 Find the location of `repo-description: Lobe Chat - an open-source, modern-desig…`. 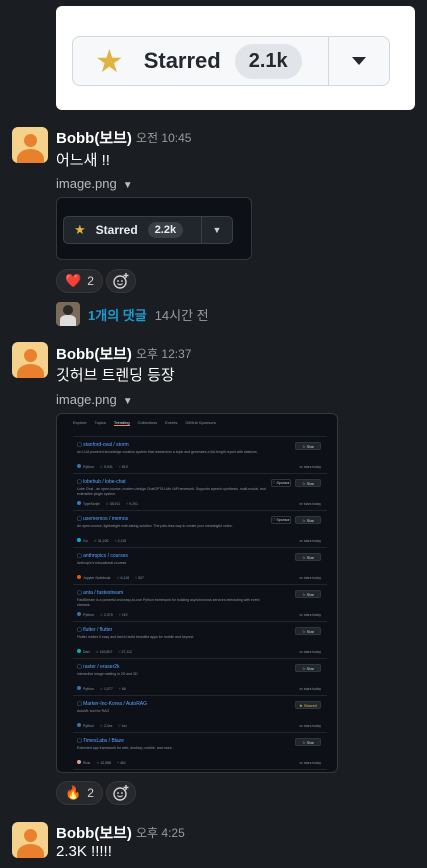

repo-description: Lobe Chat - an open-source, modern-desig… is located at coordinates (171, 491).